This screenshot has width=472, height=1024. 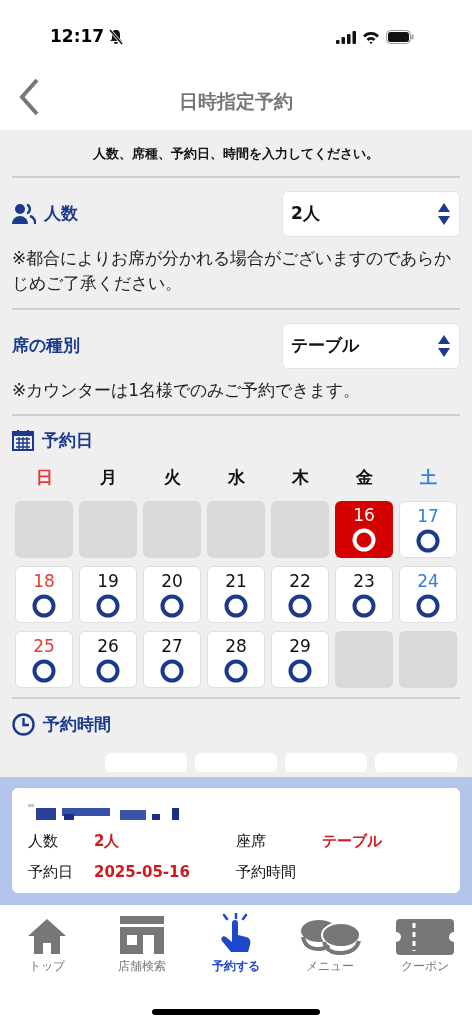 I want to click on calendar-day: 23, so click(x=364, y=594).